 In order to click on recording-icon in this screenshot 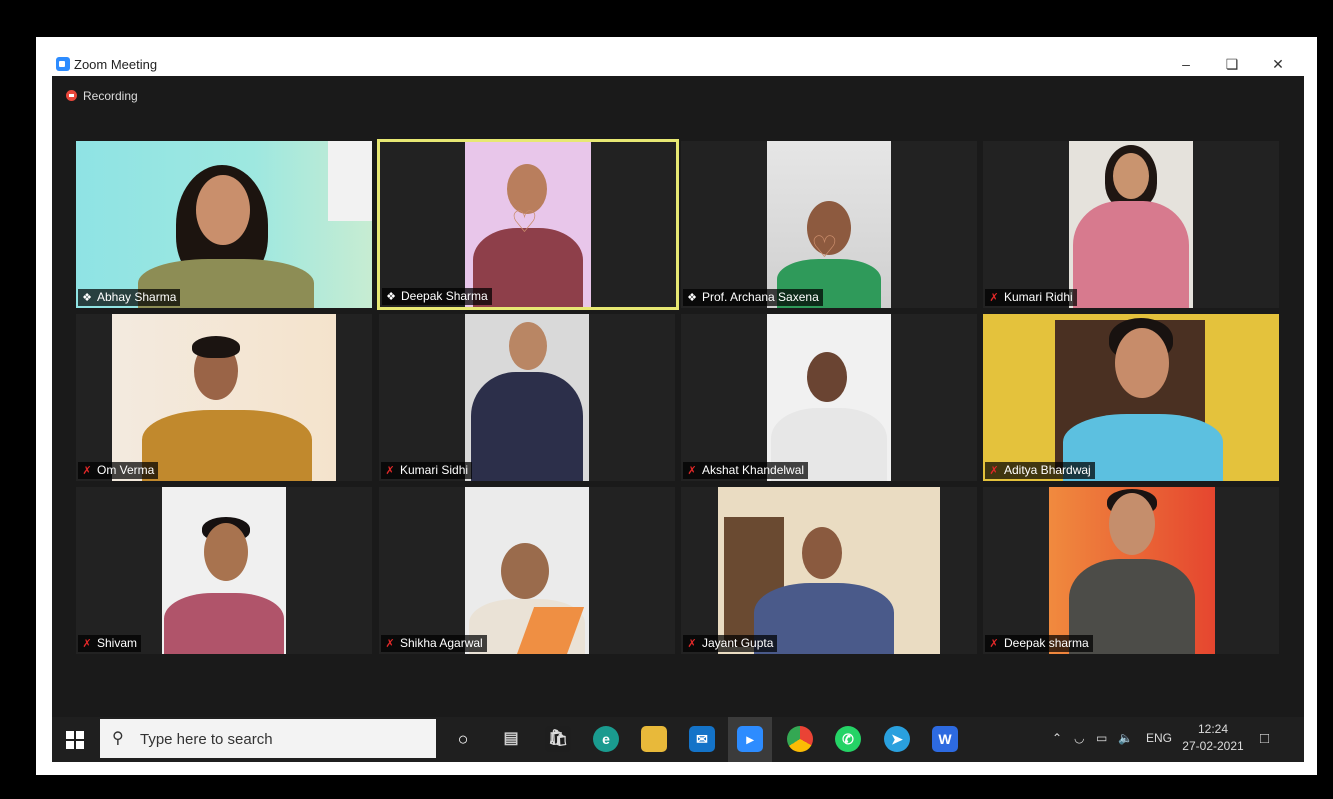, I will do `click(71, 95)`.